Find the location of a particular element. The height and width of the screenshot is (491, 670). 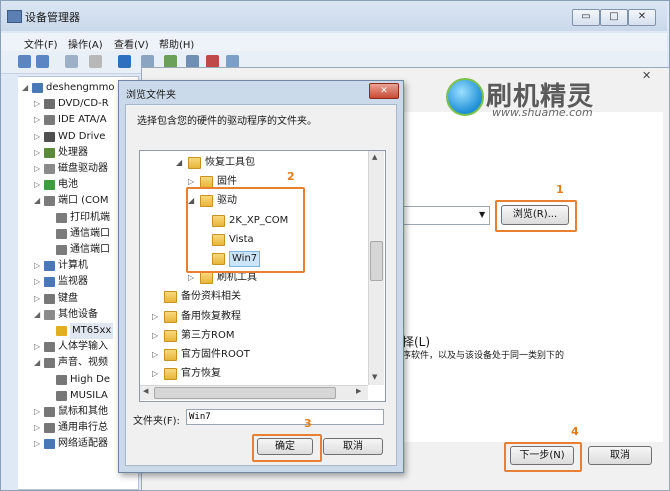

folder-label-text: 第三方ROM is located at coordinates (208, 335).